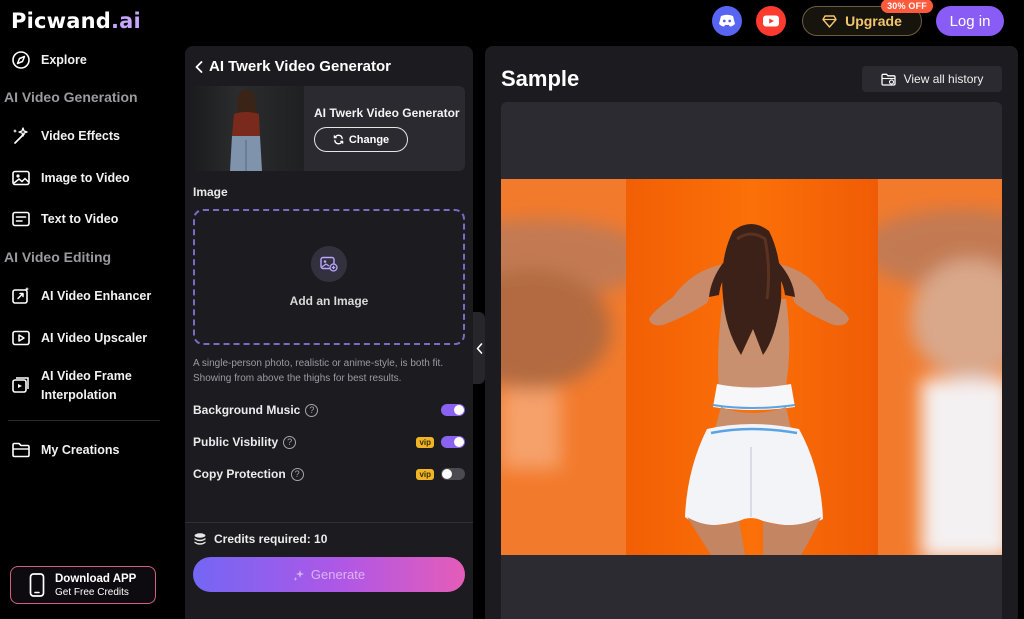  Describe the element at coordinates (80, 219) in the screenshot. I see `sidebar-item-label: Text to Video` at that location.